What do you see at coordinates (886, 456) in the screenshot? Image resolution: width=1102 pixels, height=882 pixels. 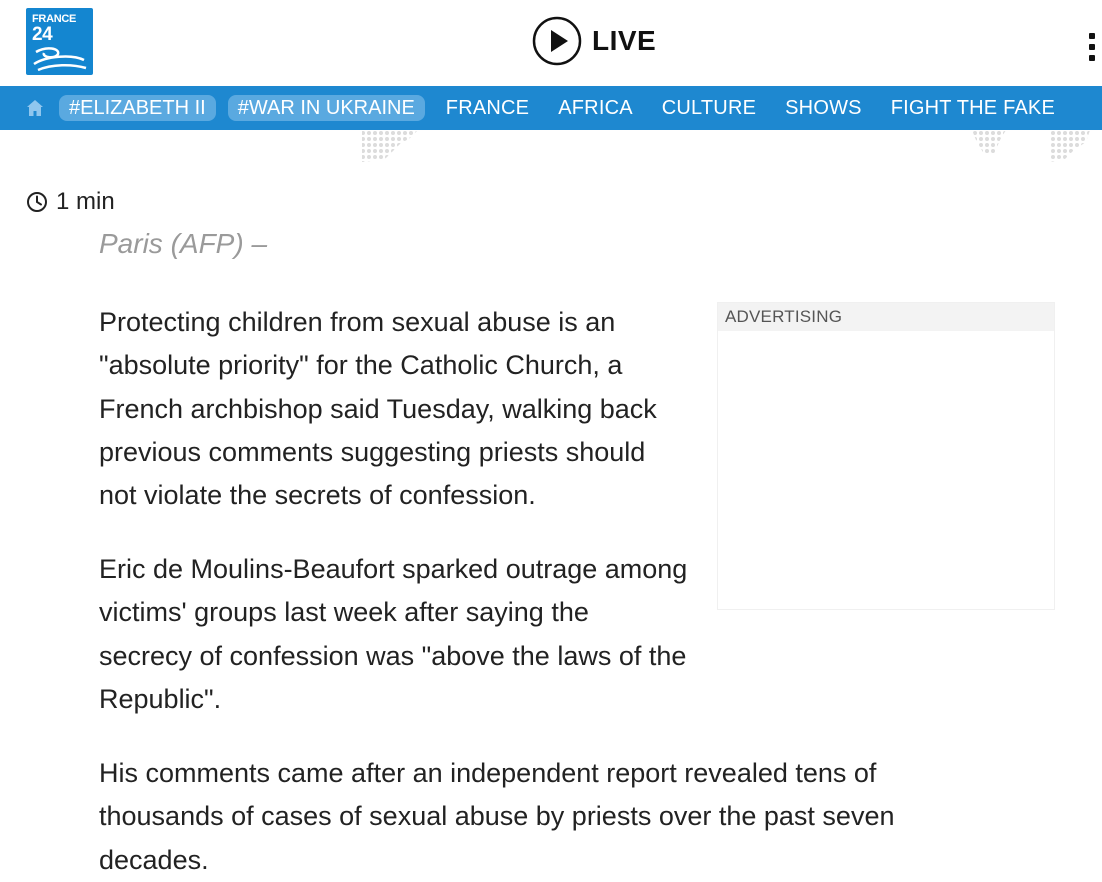 I see `advertising-slot: ADVERTISING` at bounding box center [886, 456].